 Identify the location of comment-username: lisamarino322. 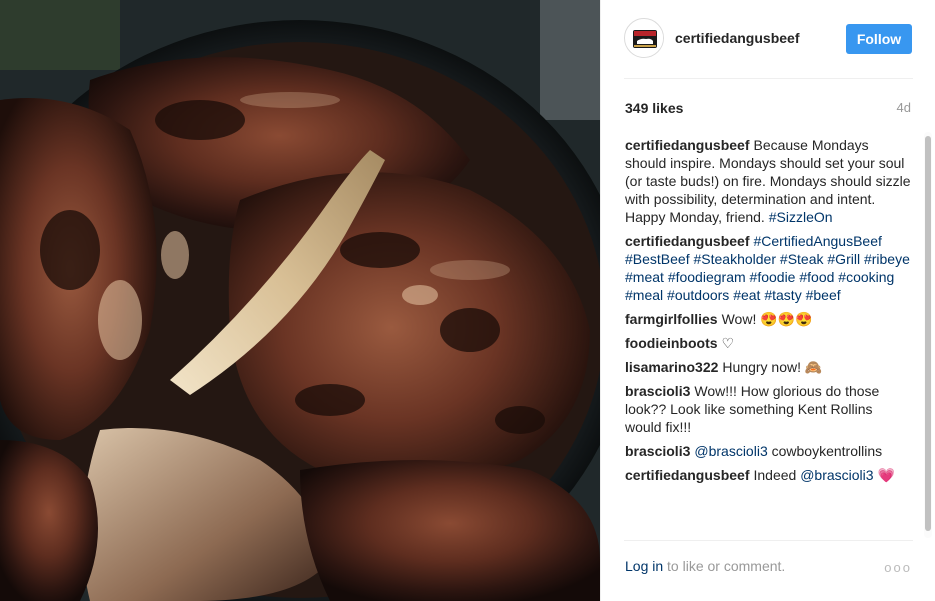
(671, 367).